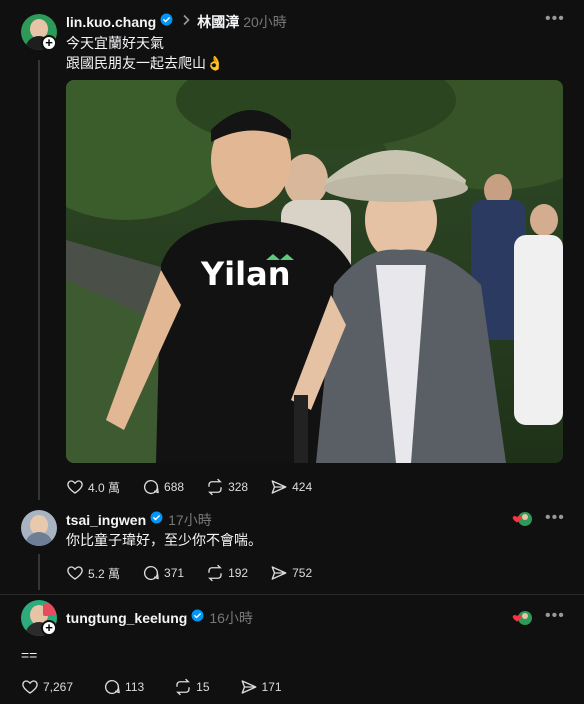 The image size is (584, 704). I want to click on repost-button: 15, so click(192, 687).